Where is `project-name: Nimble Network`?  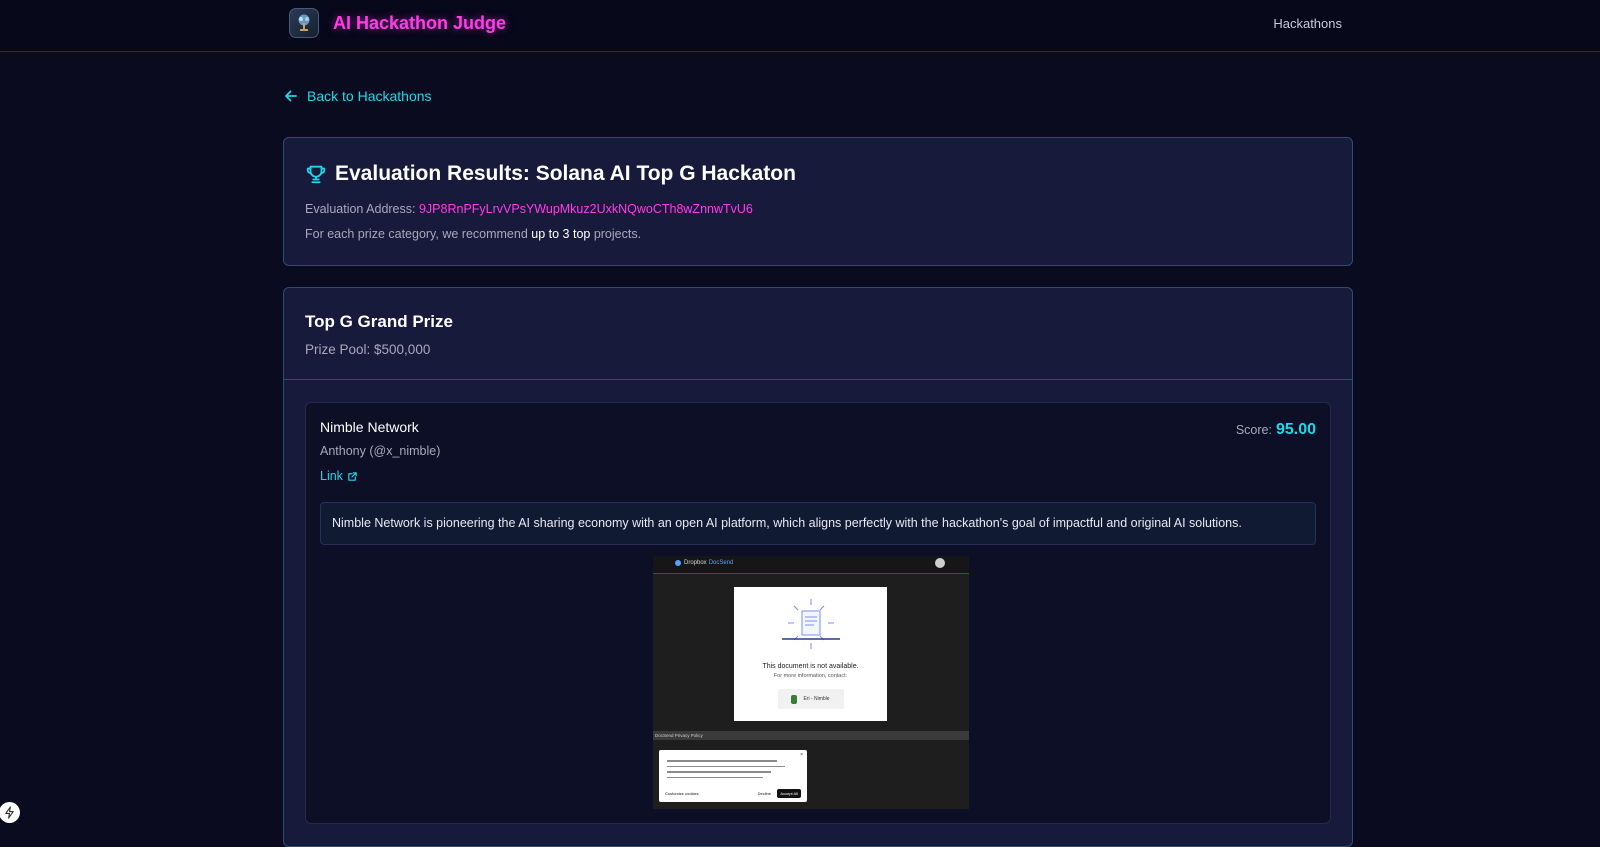
project-name: Nimble Network is located at coordinates (369, 427).